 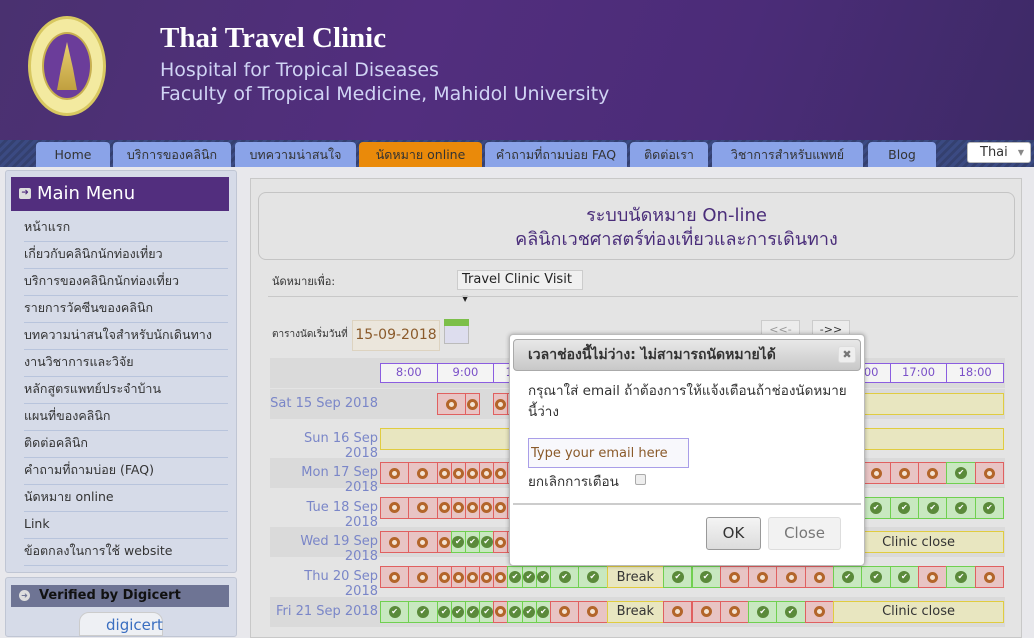 What do you see at coordinates (126, 471) in the screenshot?
I see `sidebar-item: คำถามที่ถามบ่อย (FAQ)` at bounding box center [126, 471].